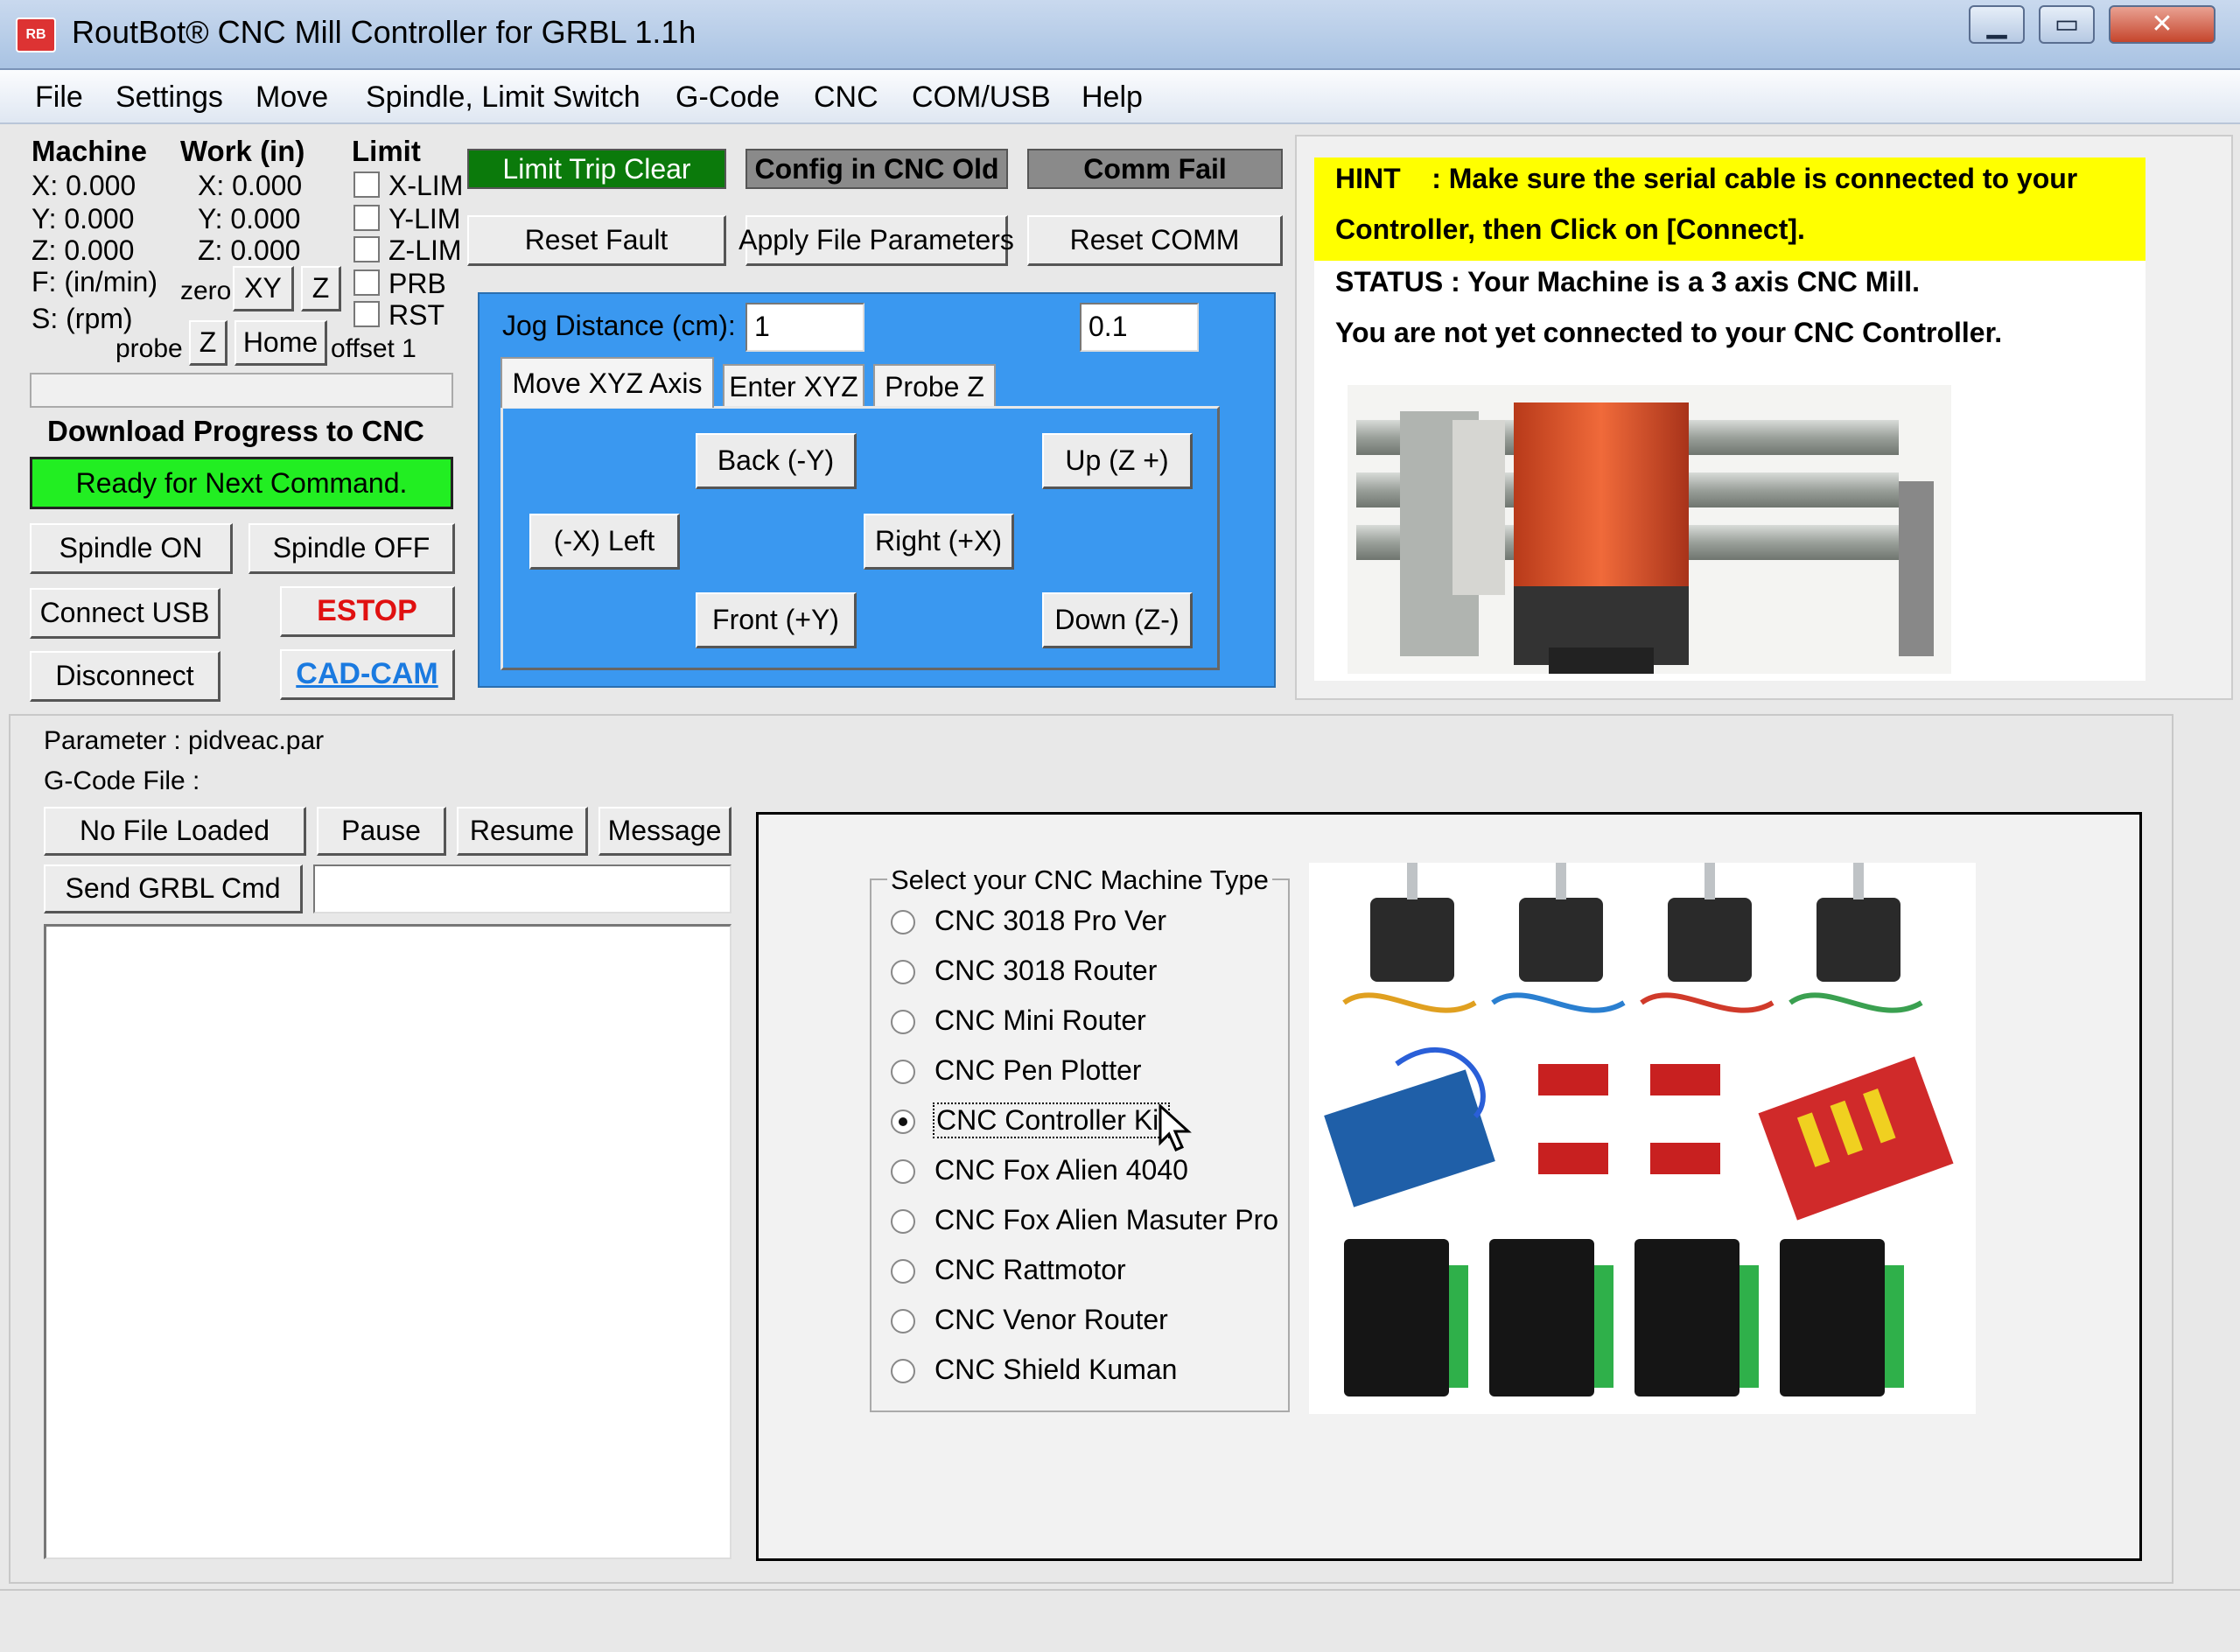  What do you see at coordinates (373, 348) in the screenshot?
I see `offset-label: offset 1` at bounding box center [373, 348].